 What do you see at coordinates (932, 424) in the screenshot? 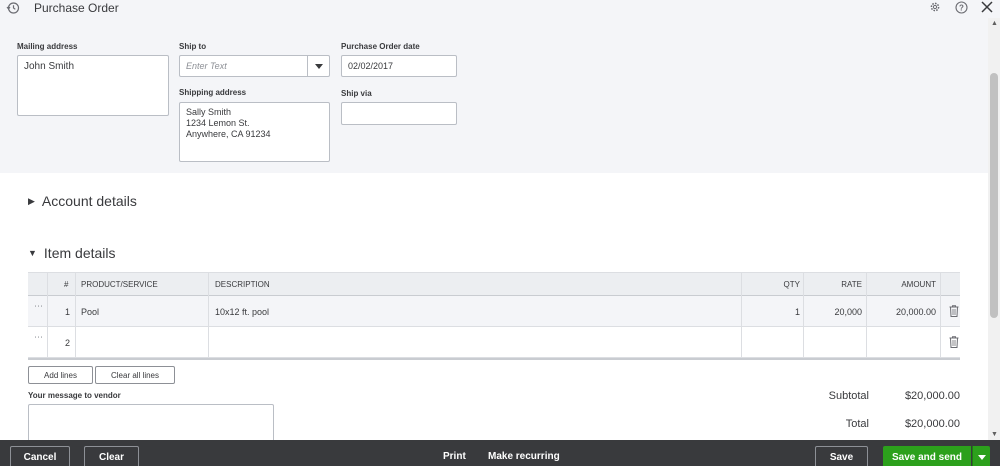
I see `total-value: $20,000.00` at bounding box center [932, 424].